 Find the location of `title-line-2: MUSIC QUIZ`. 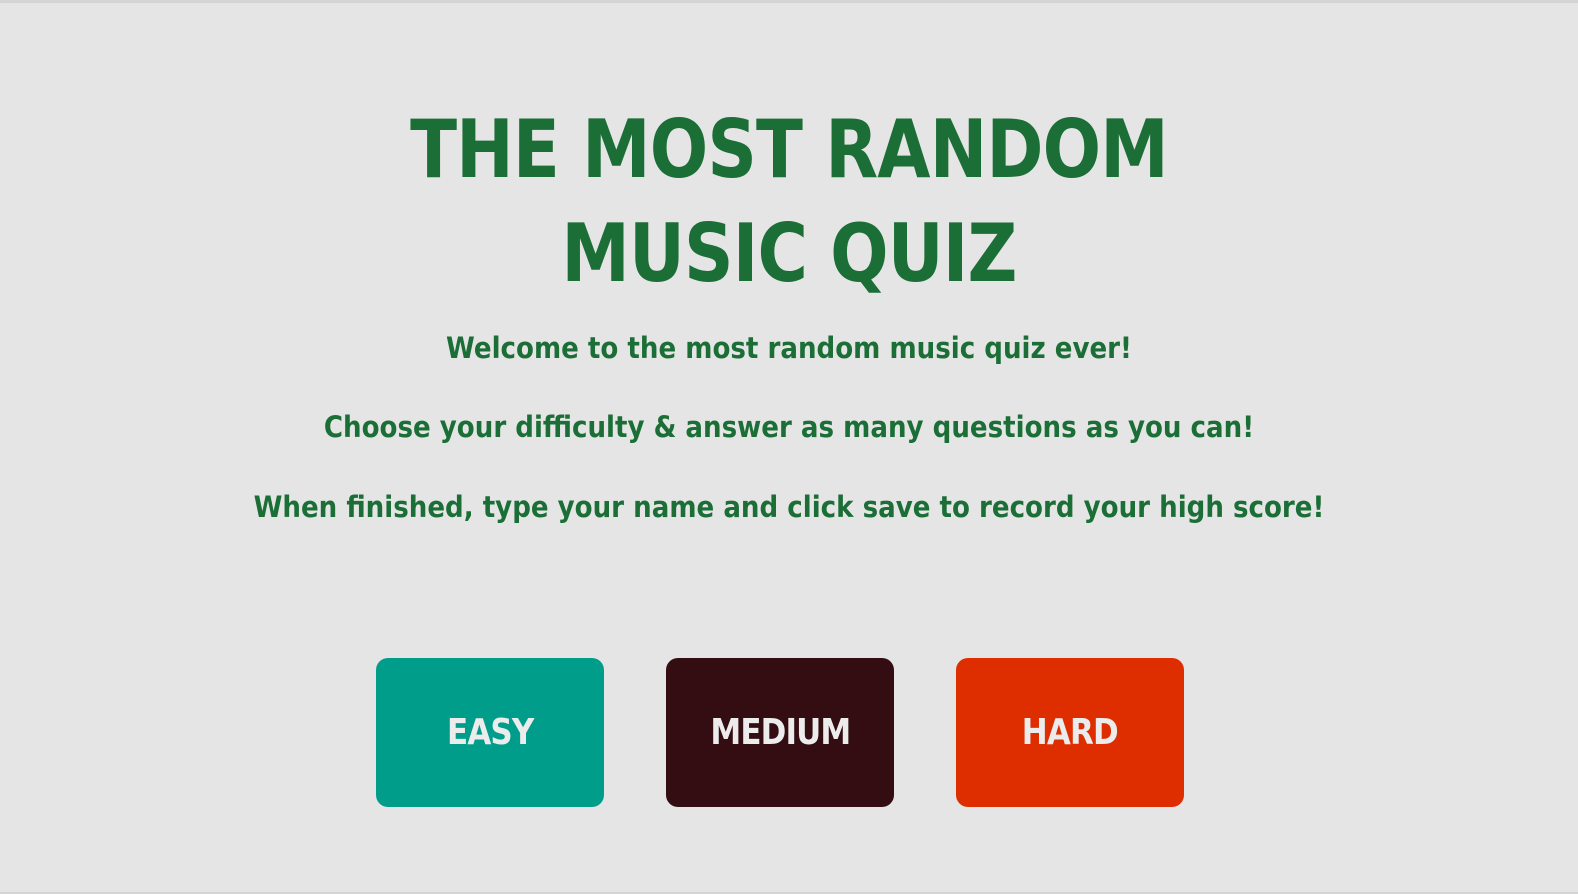

title-line-2: MUSIC QUIZ is located at coordinates (789, 253).